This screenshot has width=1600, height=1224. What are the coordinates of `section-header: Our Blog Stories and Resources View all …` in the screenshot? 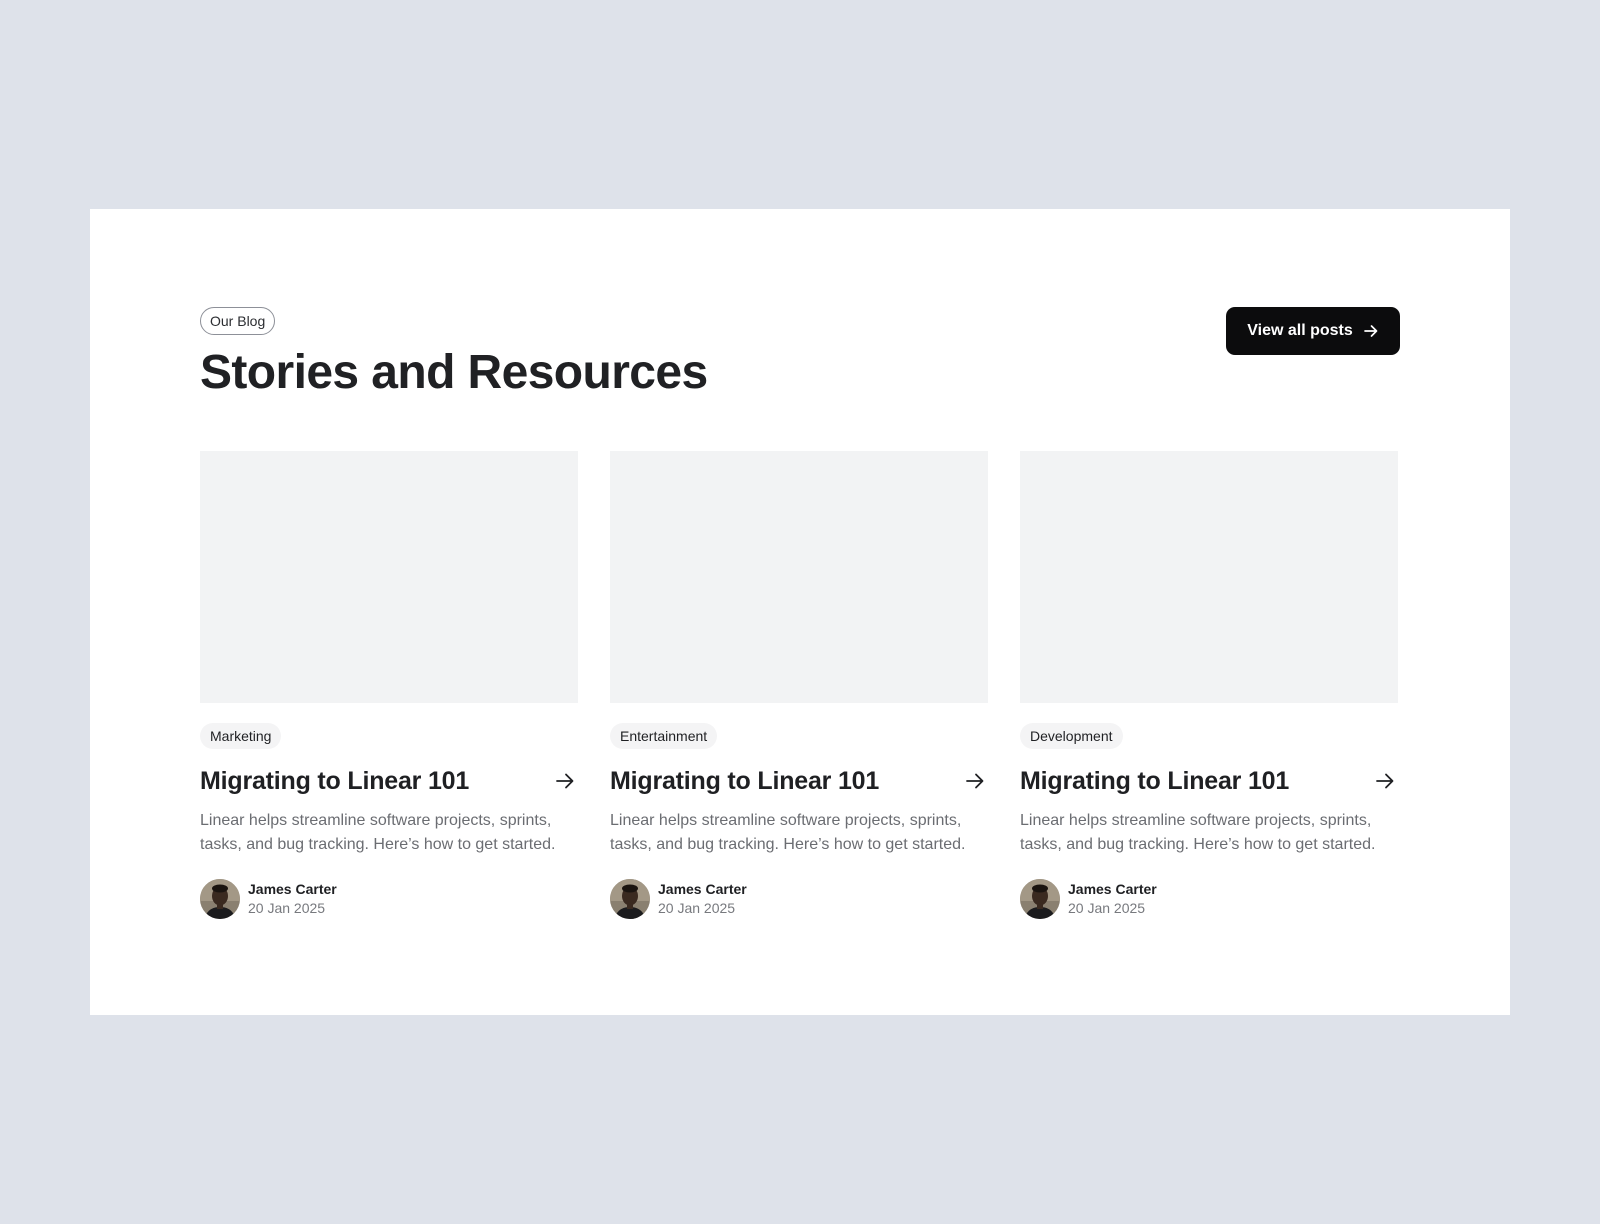 It's located at (800, 357).